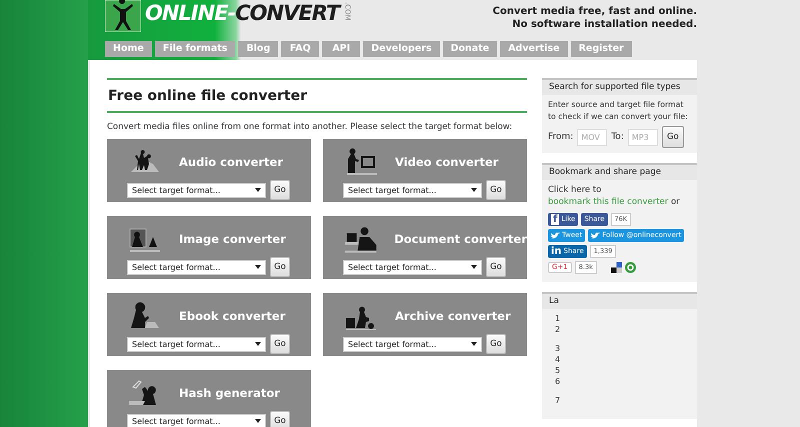  What do you see at coordinates (619, 87) in the screenshot?
I see `panel-heading: Search for supported file types` at bounding box center [619, 87].